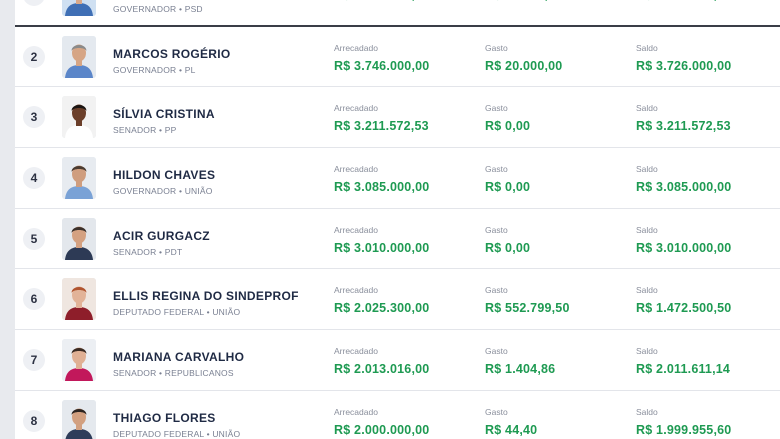 The width and height of the screenshot is (780, 439). Describe the element at coordinates (381, 361) in the screenshot. I see `raised-cell: Arrecadado R$ 2.013.016,00` at that location.